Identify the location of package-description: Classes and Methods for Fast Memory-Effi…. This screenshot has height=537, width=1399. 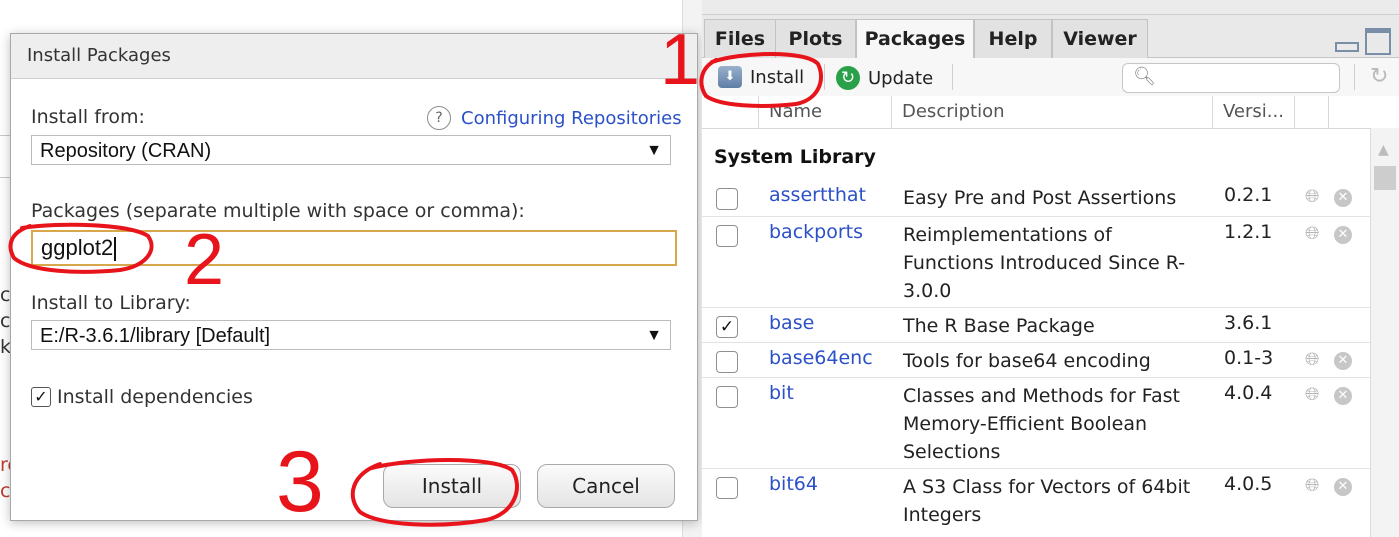
(1041, 424).